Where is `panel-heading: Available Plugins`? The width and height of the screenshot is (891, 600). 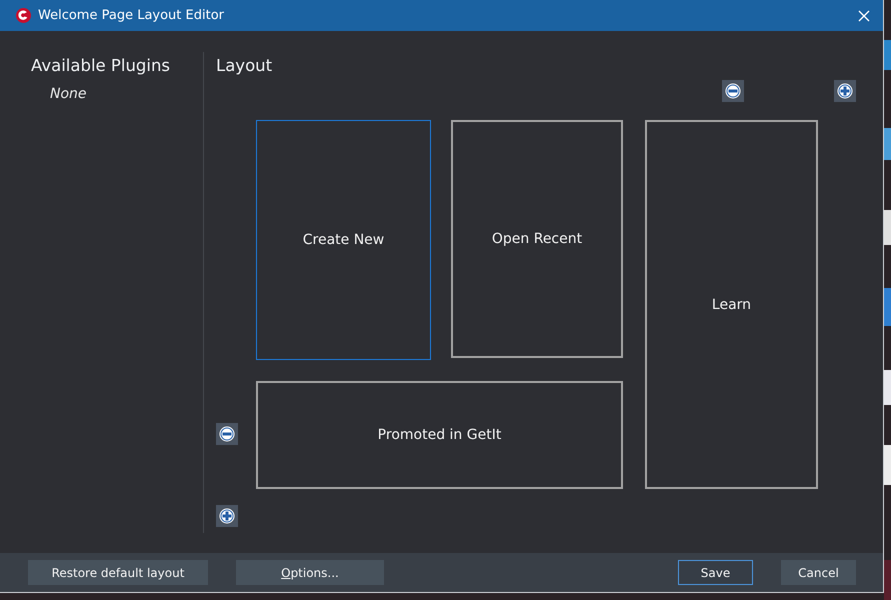 panel-heading: Available Plugins is located at coordinates (100, 65).